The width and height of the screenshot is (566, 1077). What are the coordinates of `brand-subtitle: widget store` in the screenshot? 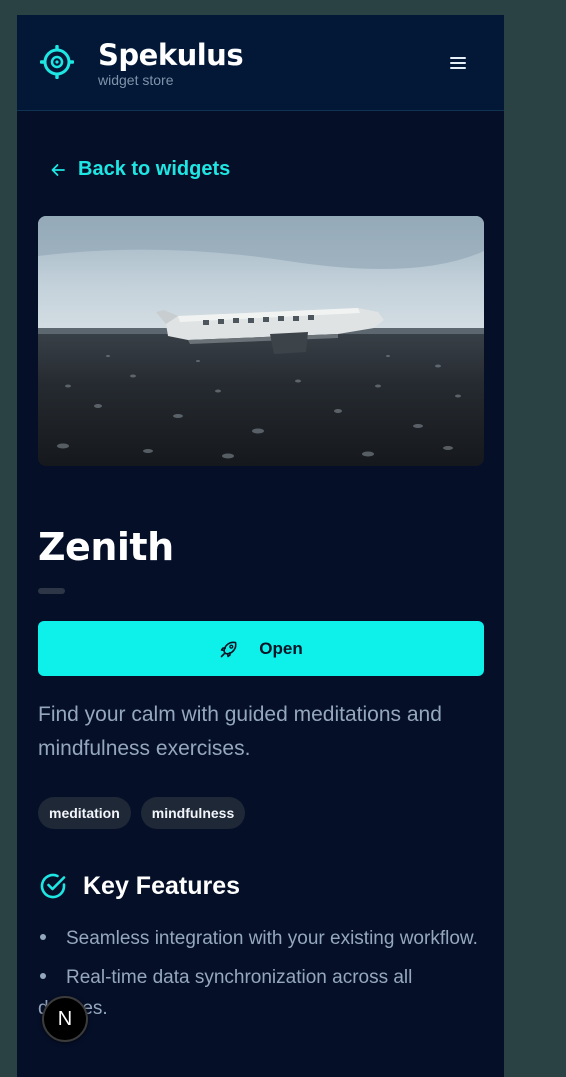 It's located at (136, 80).